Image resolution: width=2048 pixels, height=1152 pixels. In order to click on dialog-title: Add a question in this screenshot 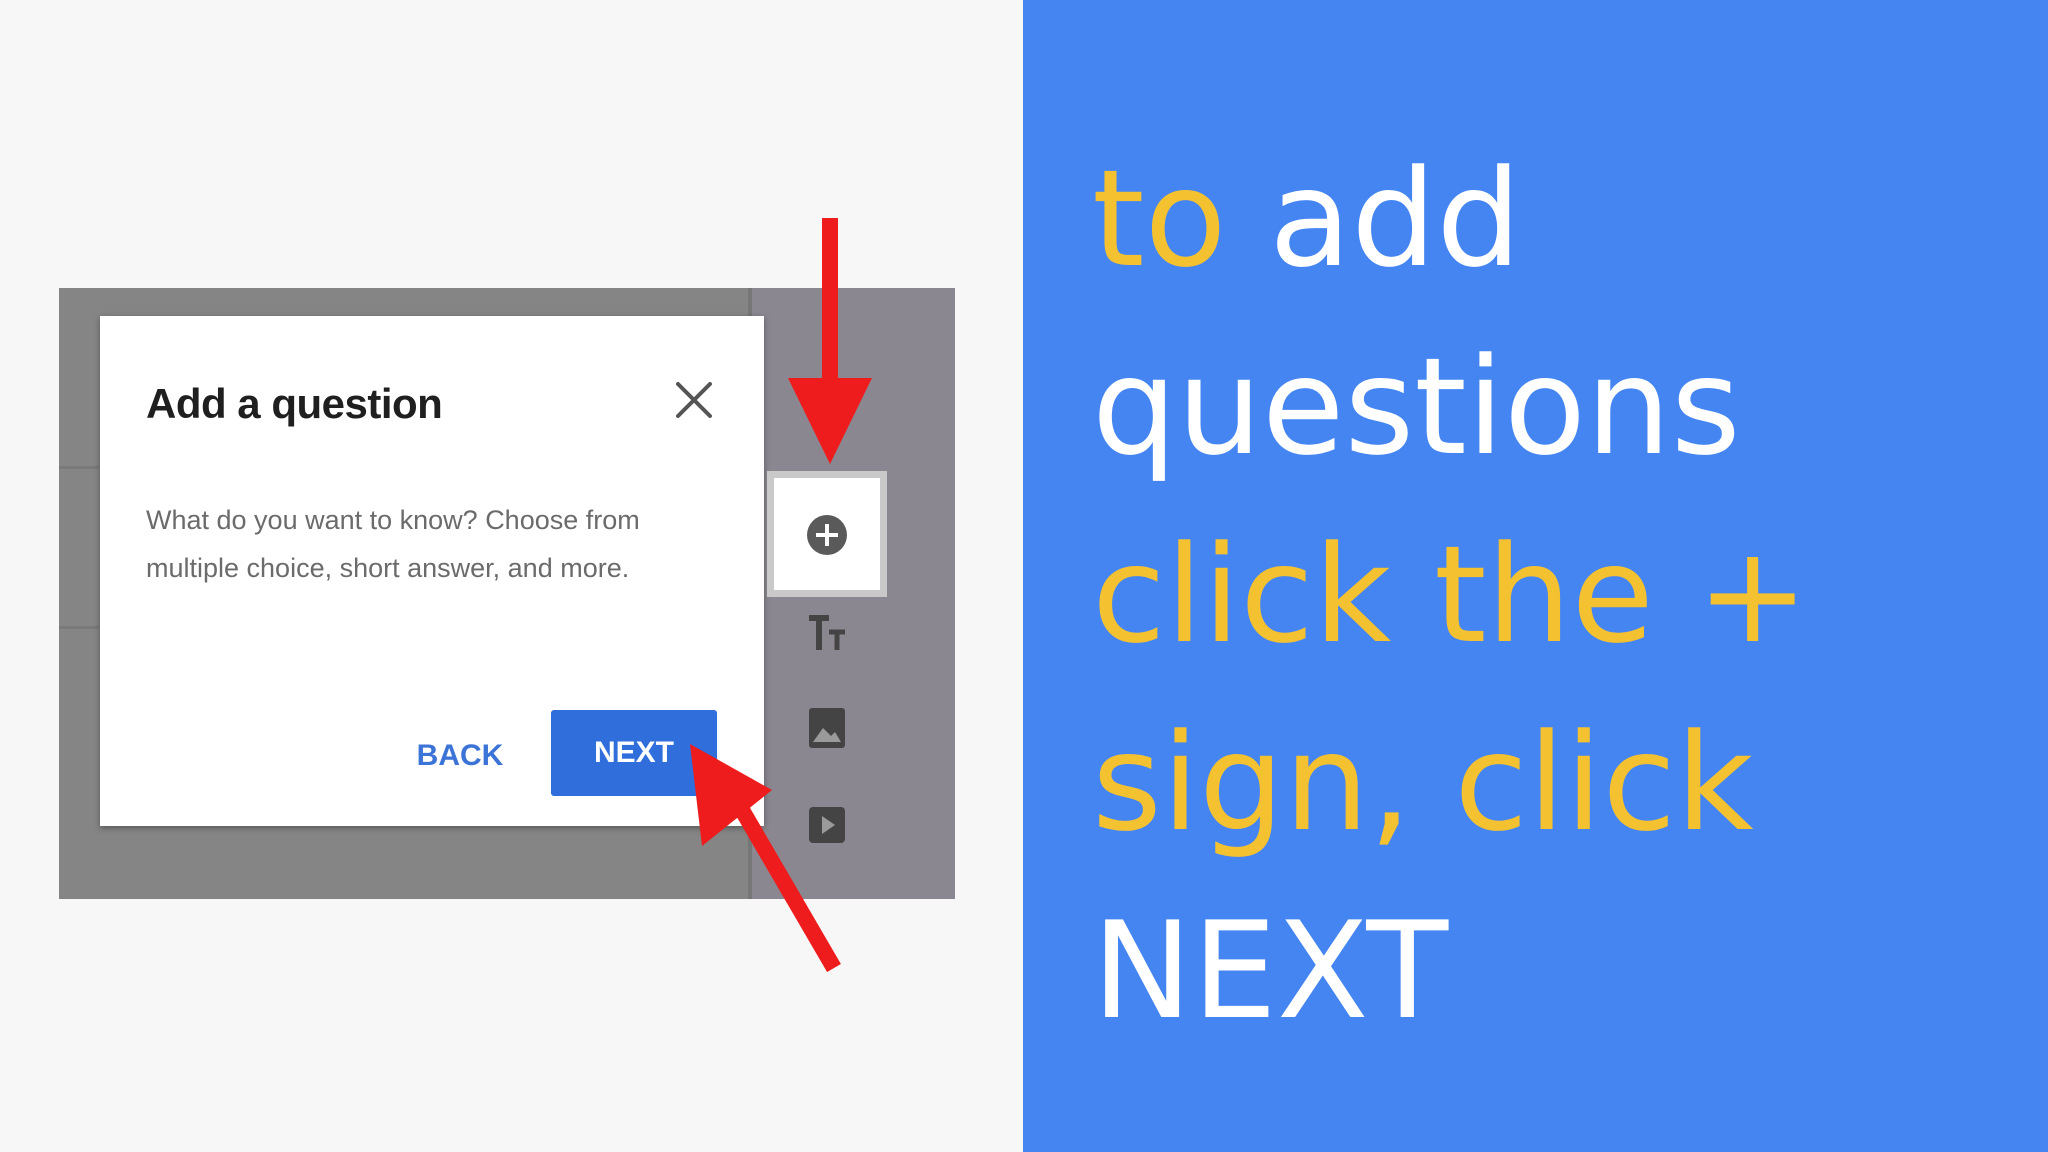, I will do `click(294, 403)`.